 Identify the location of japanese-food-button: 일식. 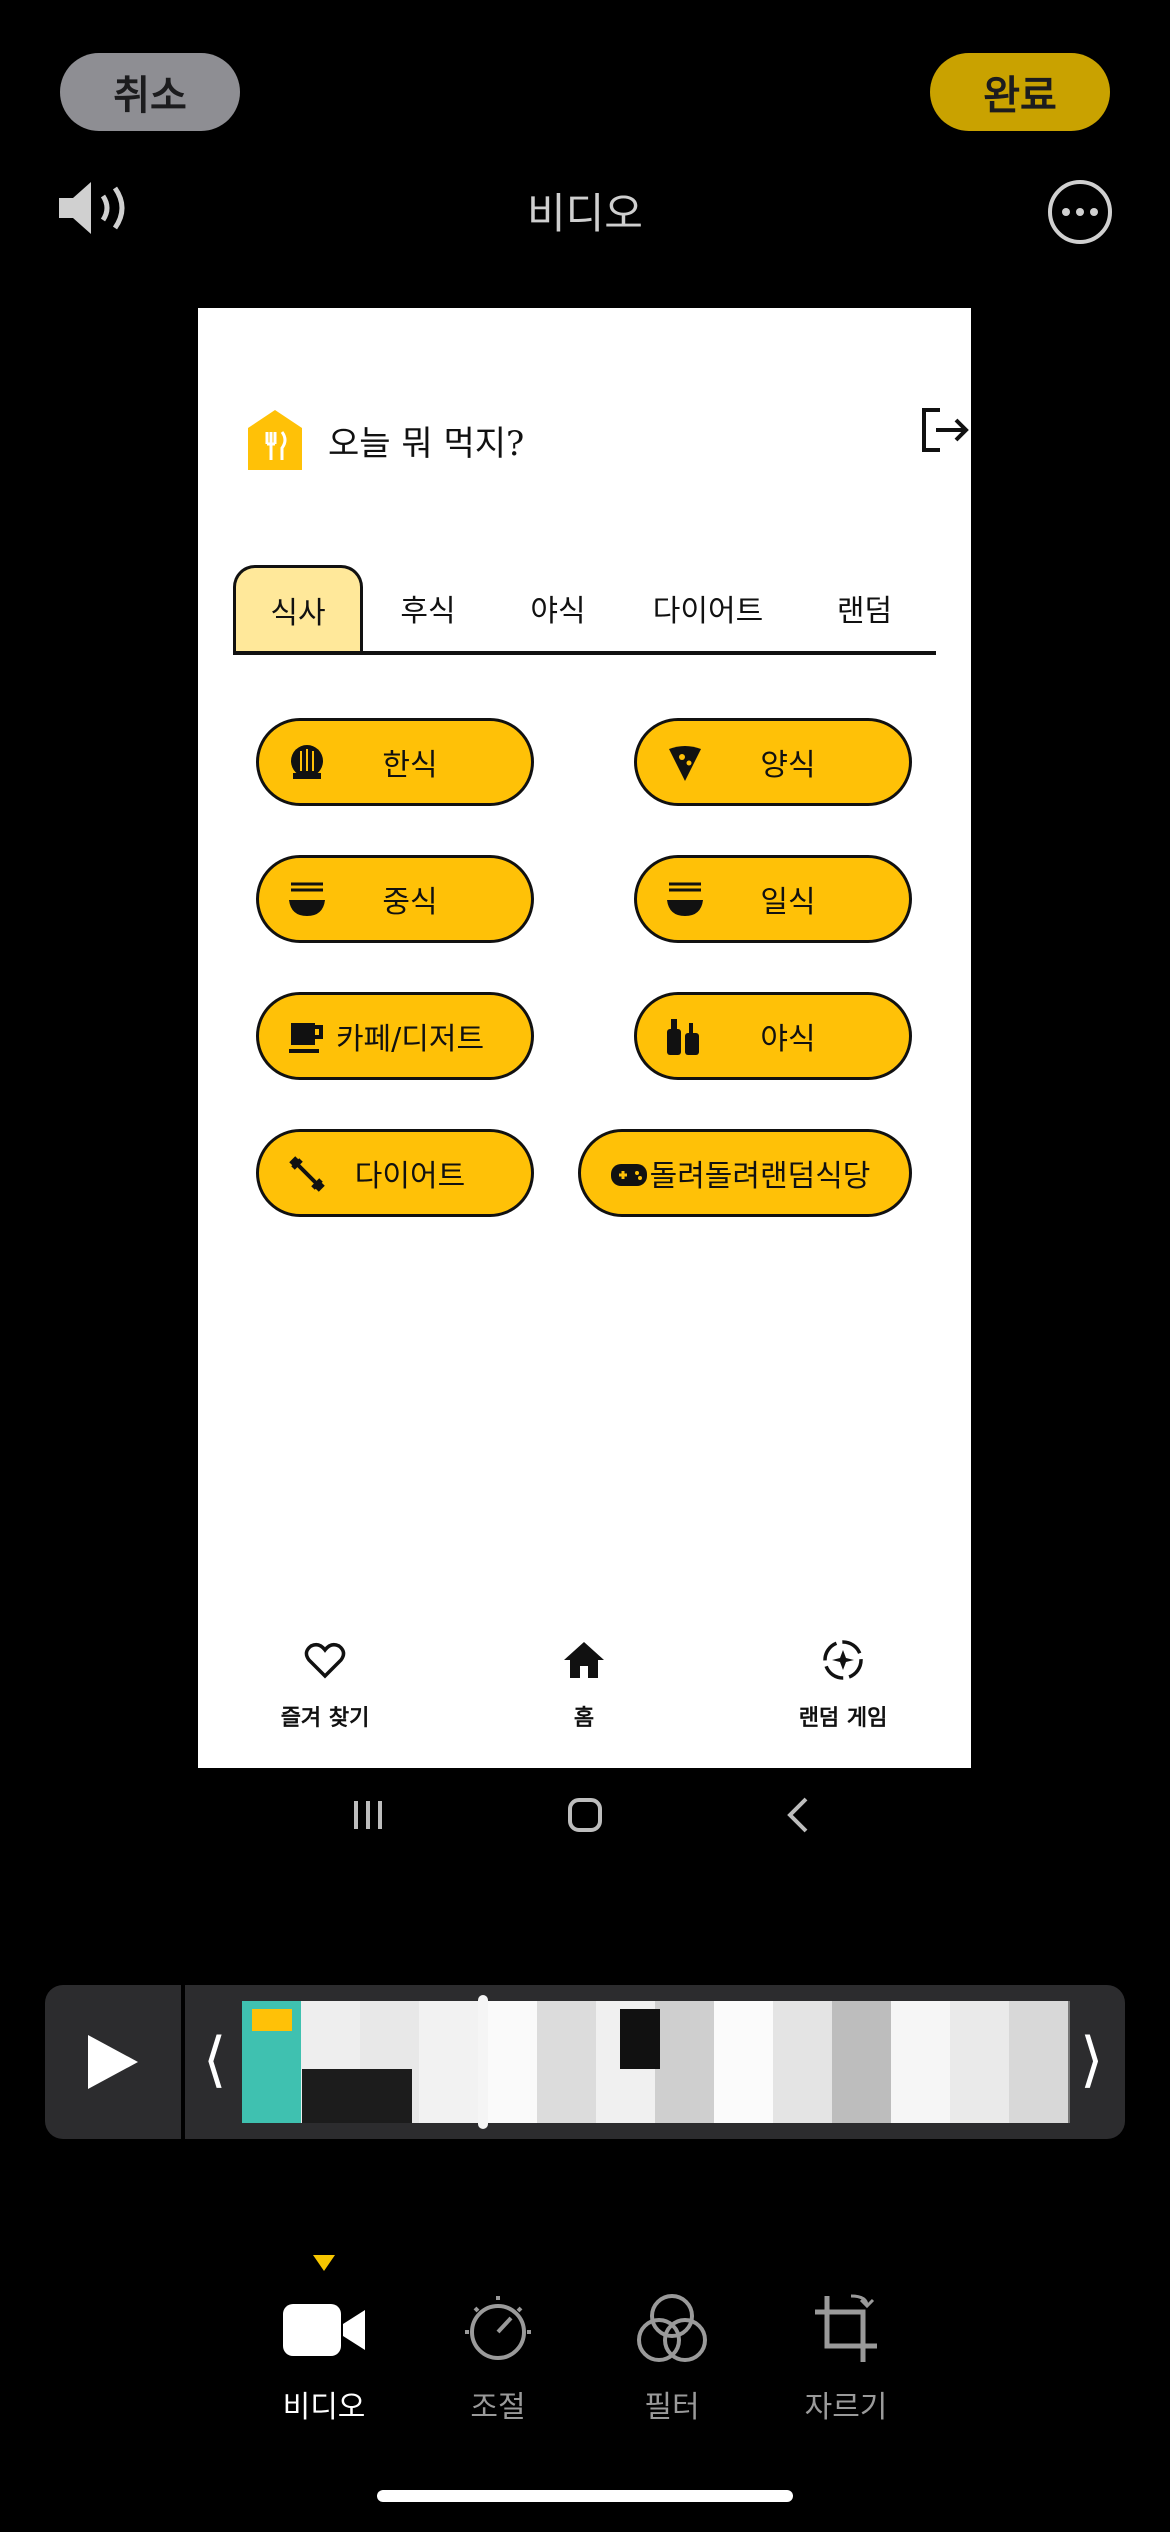
(773, 899).